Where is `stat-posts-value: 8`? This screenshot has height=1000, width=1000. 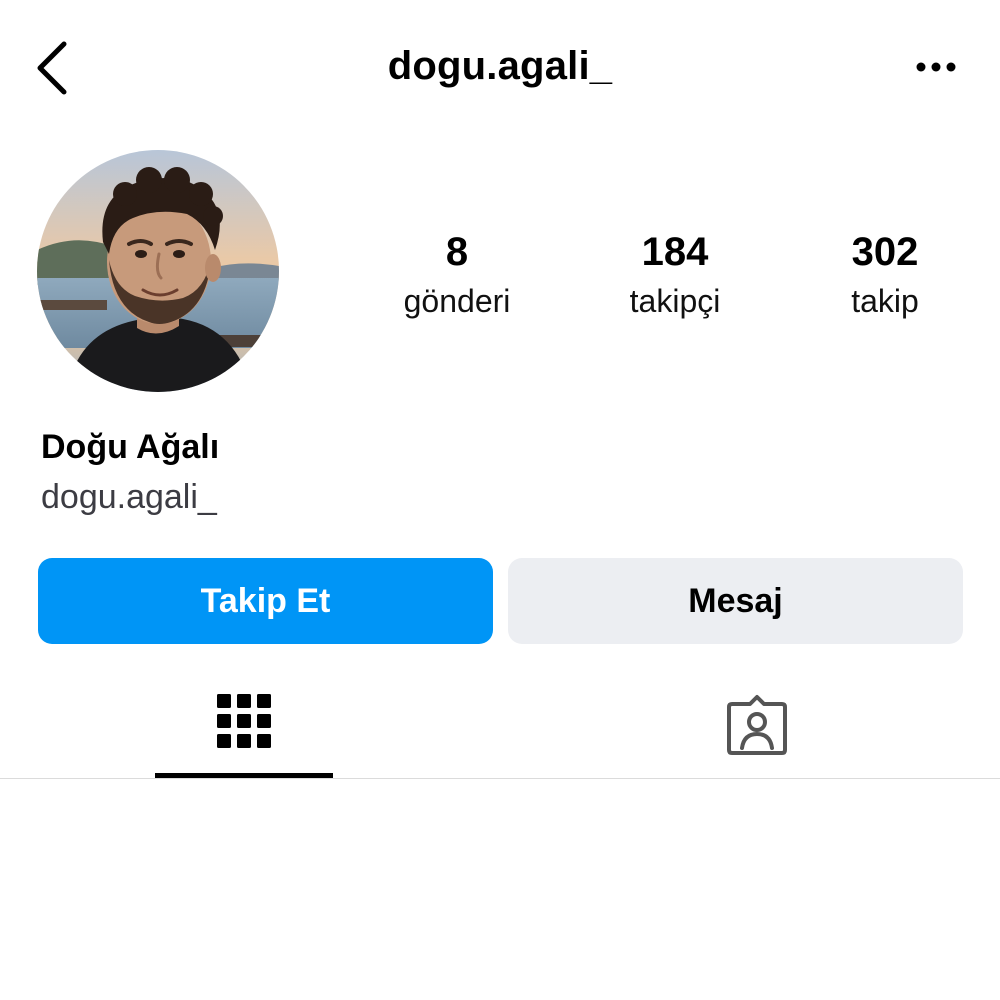 stat-posts-value: 8 is located at coordinates (457, 252).